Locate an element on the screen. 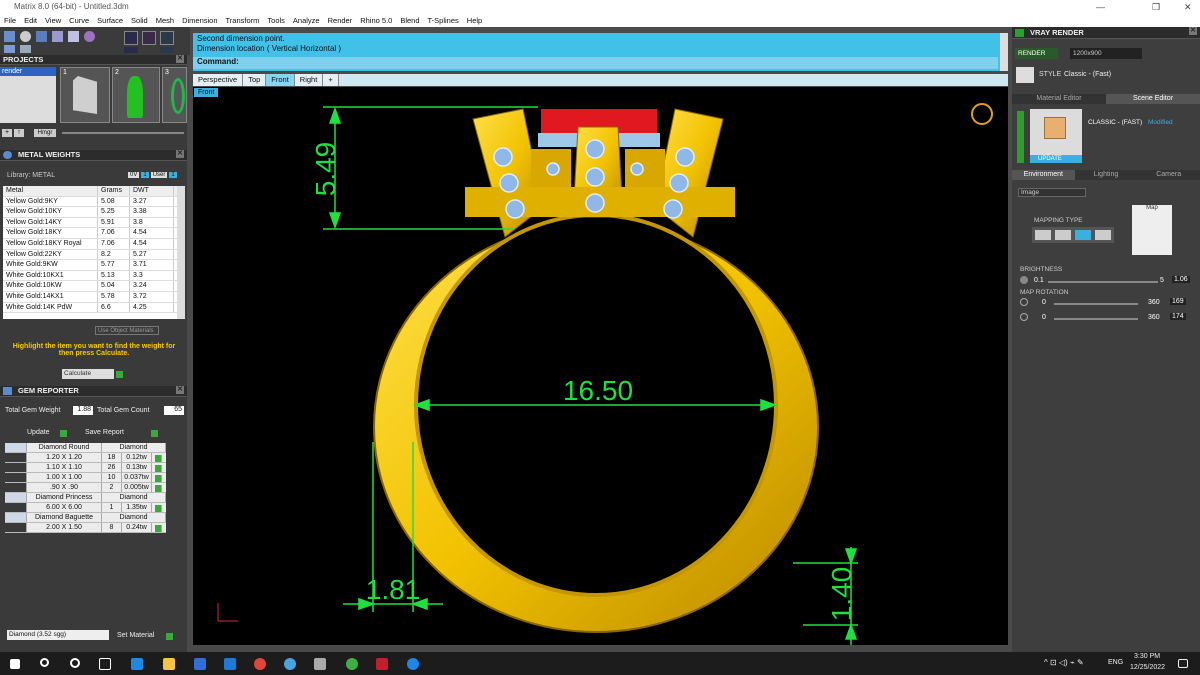 This screenshot has height=675, width=1200. scene-update-button: UPDATE is located at coordinates (1056, 159).